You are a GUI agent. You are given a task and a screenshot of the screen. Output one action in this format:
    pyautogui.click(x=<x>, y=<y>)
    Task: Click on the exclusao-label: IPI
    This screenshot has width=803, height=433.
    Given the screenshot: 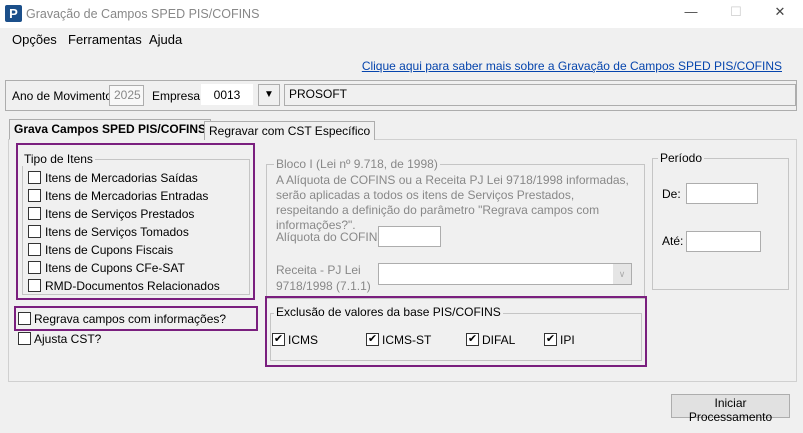 What is the action you would take?
    pyautogui.click(x=567, y=340)
    